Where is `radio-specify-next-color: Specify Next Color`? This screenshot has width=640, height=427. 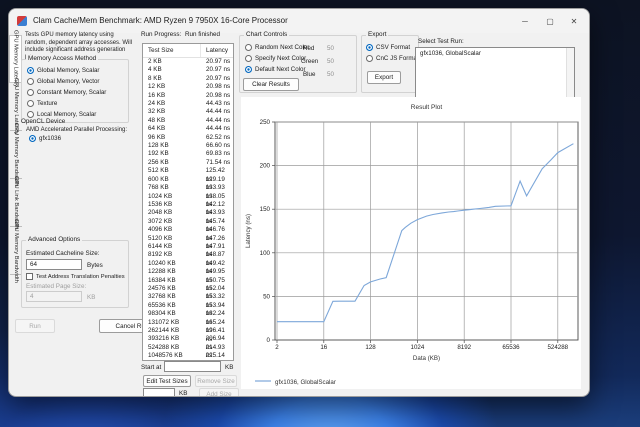
radio-specify-next-color: Specify Next Color is located at coordinates (277, 58).